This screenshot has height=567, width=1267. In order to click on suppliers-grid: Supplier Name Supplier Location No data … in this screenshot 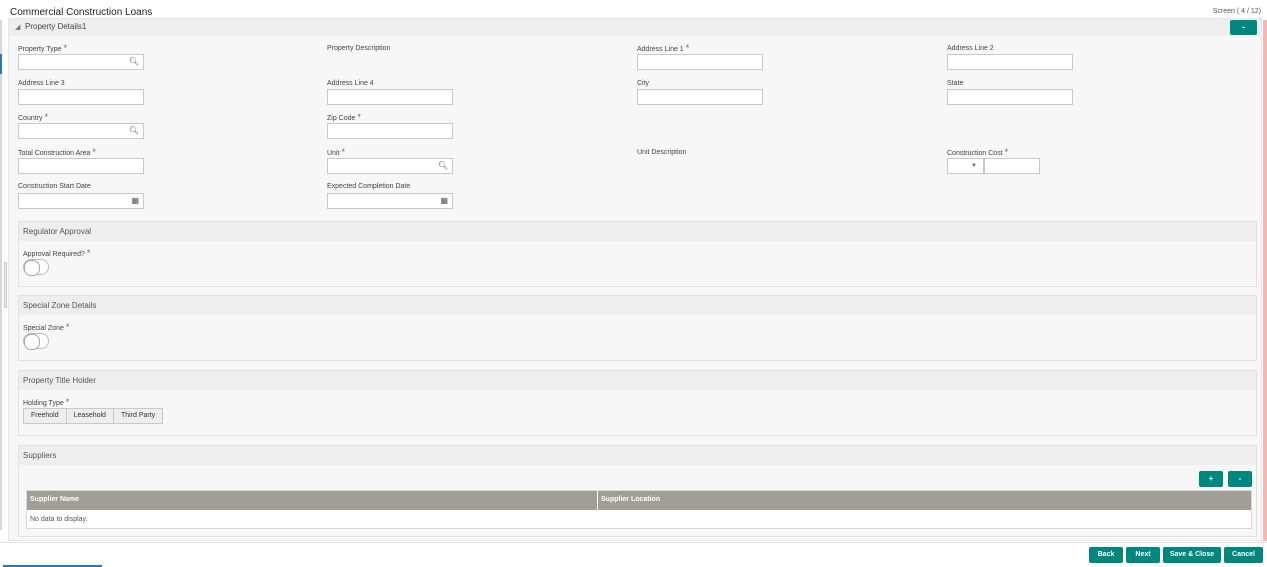, I will do `click(639, 509)`.